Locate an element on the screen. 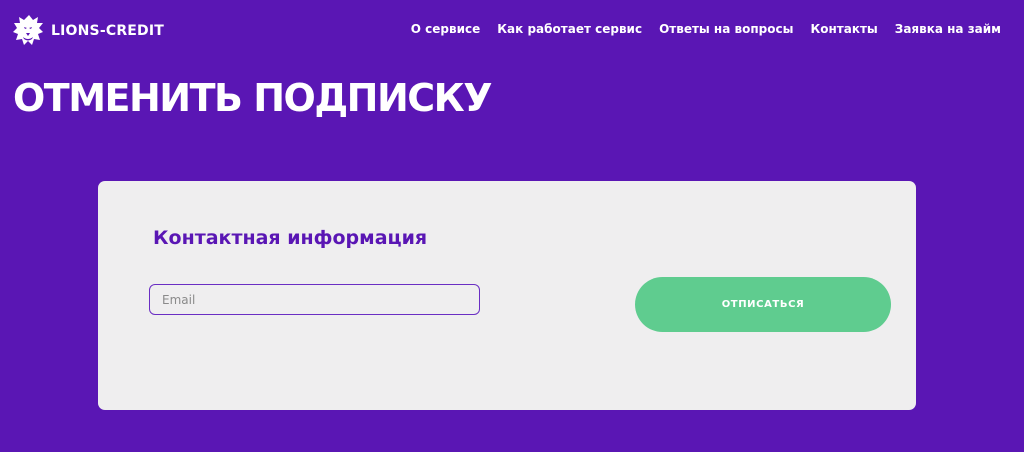  nav-item-loan-application: Заявка на займ is located at coordinates (948, 29).